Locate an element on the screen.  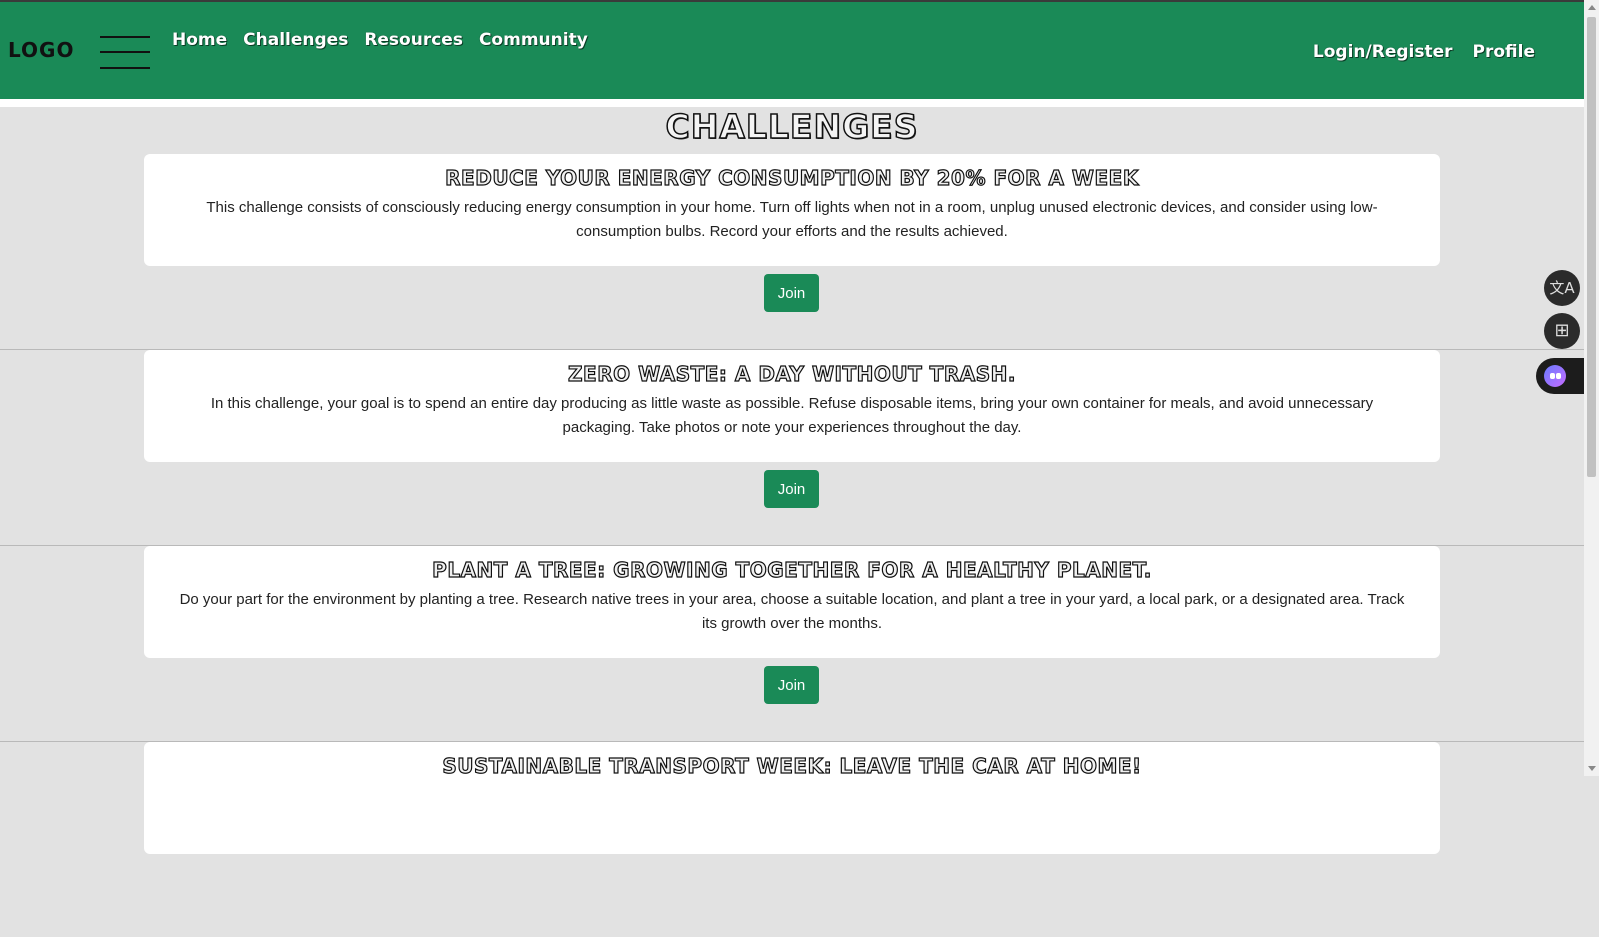
assistant-icon is located at coordinates (1560, 376).